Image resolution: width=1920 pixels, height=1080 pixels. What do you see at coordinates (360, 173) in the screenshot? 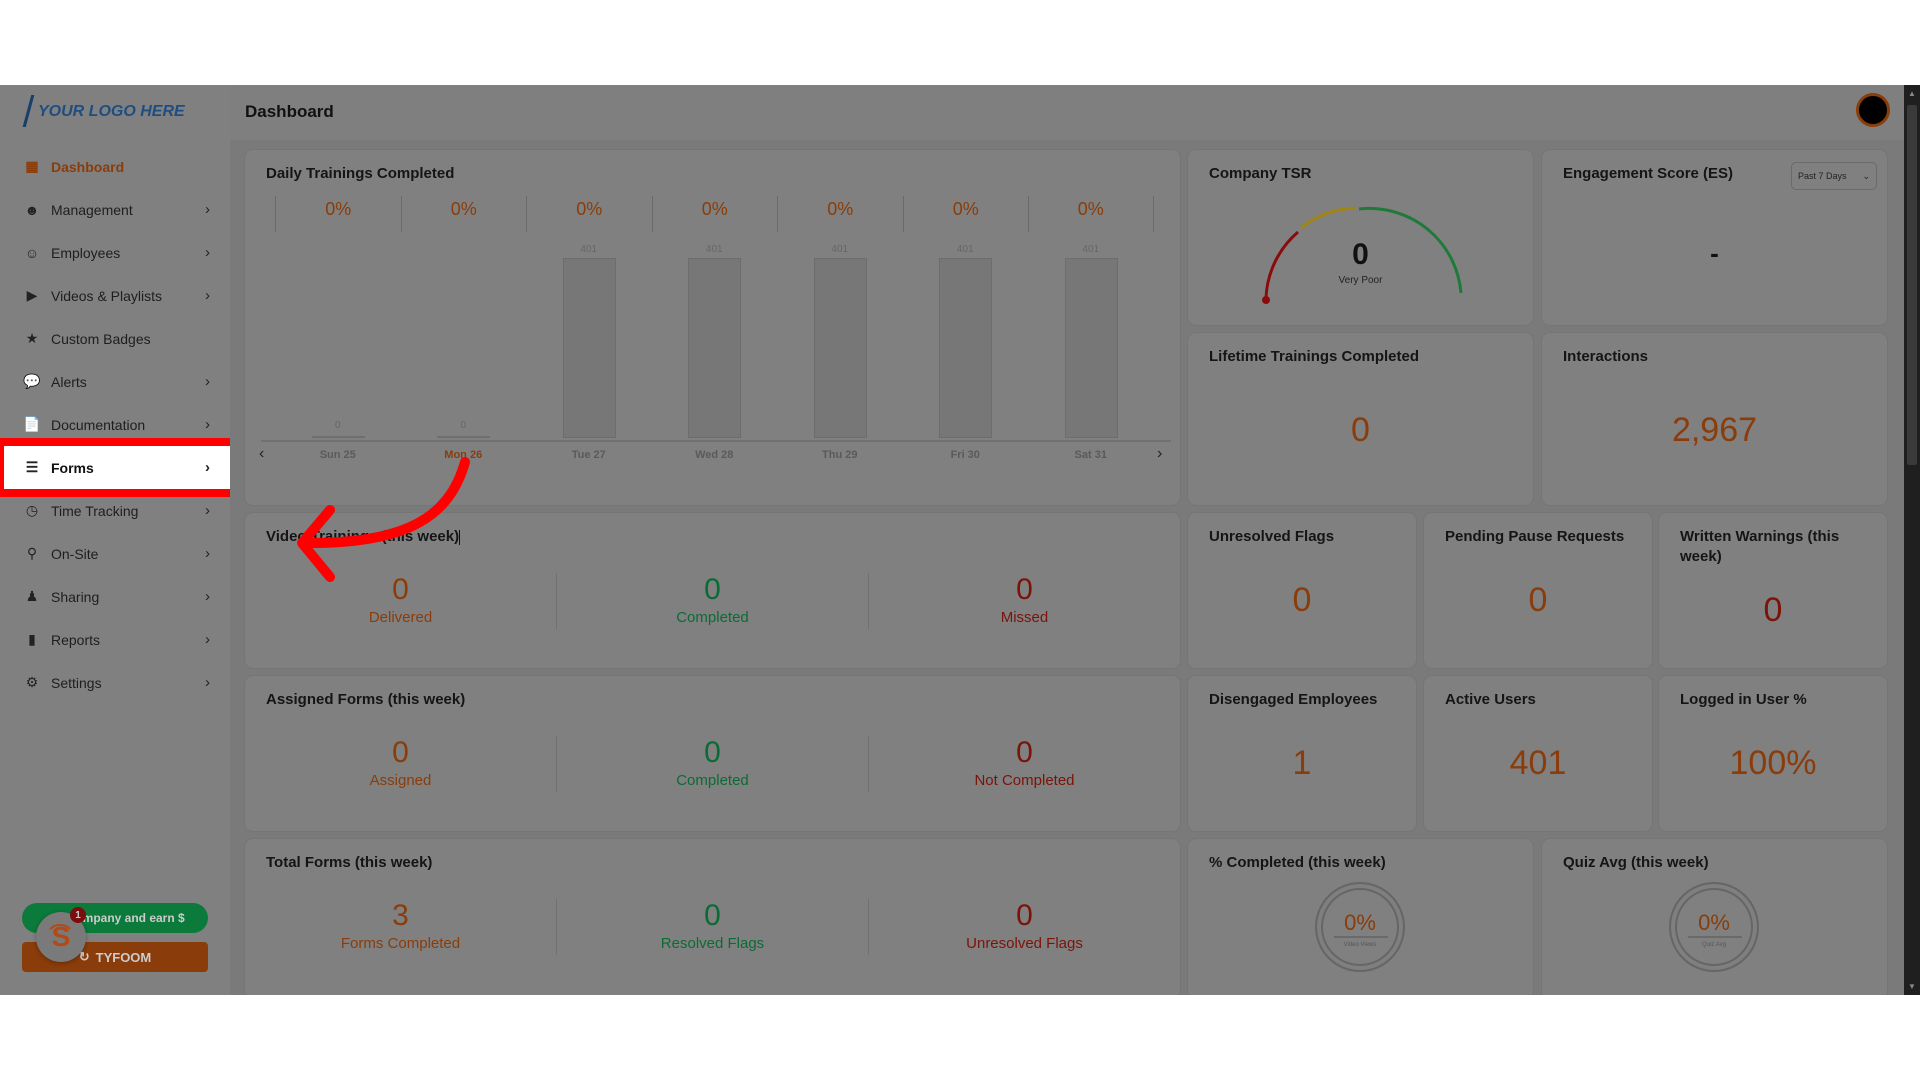
I see `card-title: Daily Trainings Completed` at bounding box center [360, 173].